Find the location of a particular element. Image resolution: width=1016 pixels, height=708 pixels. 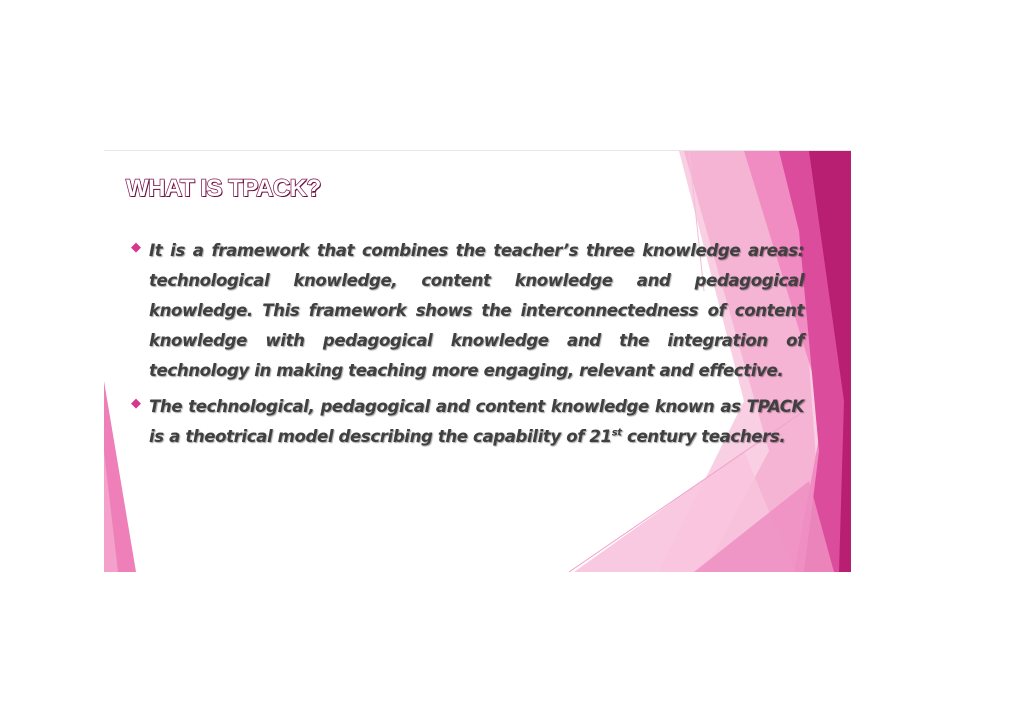

slide-title: WHAT IS TPACK? is located at coordinates (223, 188).